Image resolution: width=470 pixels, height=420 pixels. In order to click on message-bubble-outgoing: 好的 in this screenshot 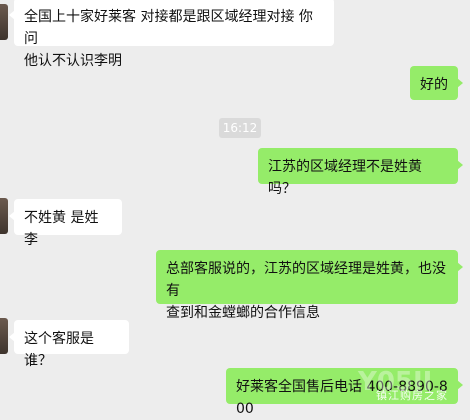, I will do `click(436, 83)`.